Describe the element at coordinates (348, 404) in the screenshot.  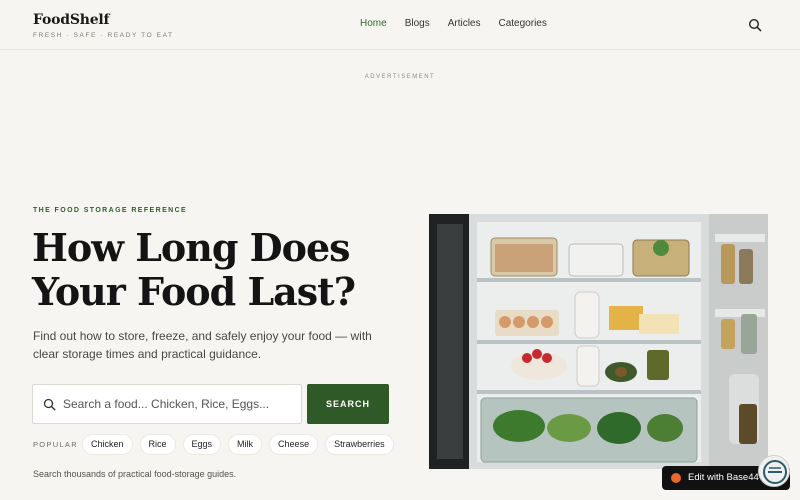
I see `search-button: SEARCH` at that location.